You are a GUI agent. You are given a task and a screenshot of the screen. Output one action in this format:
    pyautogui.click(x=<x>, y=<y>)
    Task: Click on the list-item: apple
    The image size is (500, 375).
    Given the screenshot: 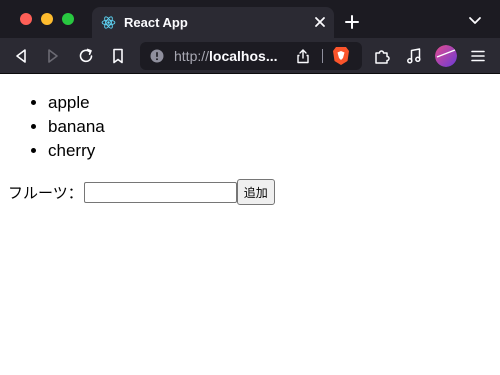 What is the action you would take?
    pyautogui.click(x=76, y=103)
    